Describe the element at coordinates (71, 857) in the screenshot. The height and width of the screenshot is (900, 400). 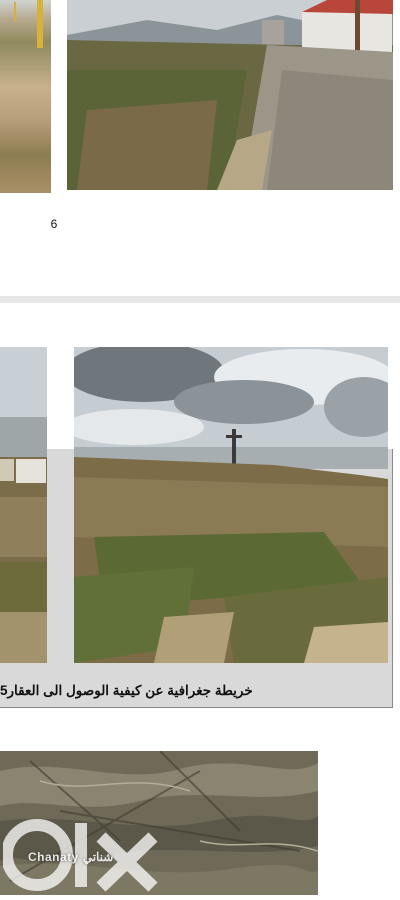
I see `agency-watermark-text: Chanaty شناتي` at that location.